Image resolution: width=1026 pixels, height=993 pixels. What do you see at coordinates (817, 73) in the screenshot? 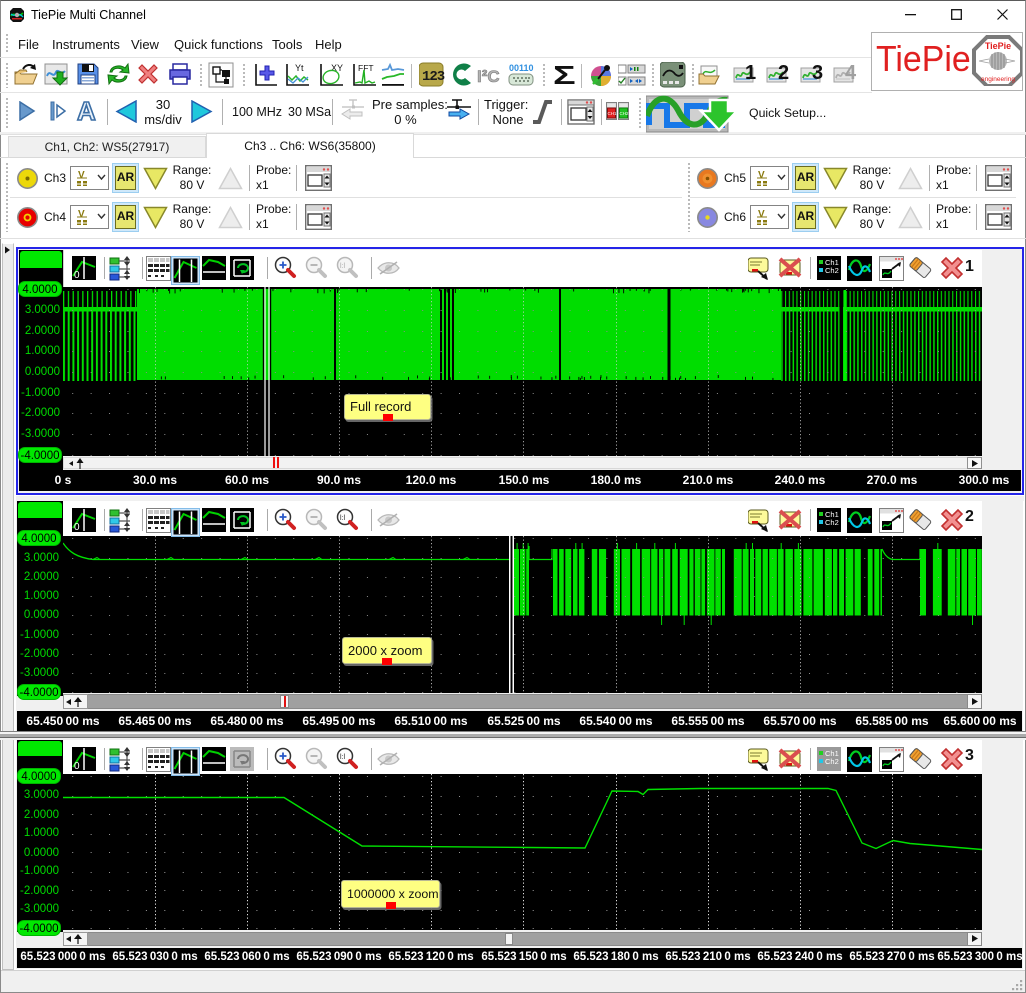
I see `svg-text: 3` at bounding box center [817, 73].